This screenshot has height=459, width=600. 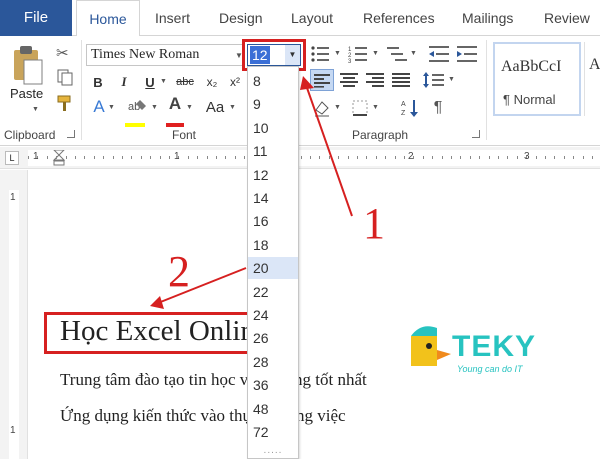 What do you see at coordinates (374, 223) in the screenshot?
I see `annotation-step-1: 1` at bounding box center [374, 223].